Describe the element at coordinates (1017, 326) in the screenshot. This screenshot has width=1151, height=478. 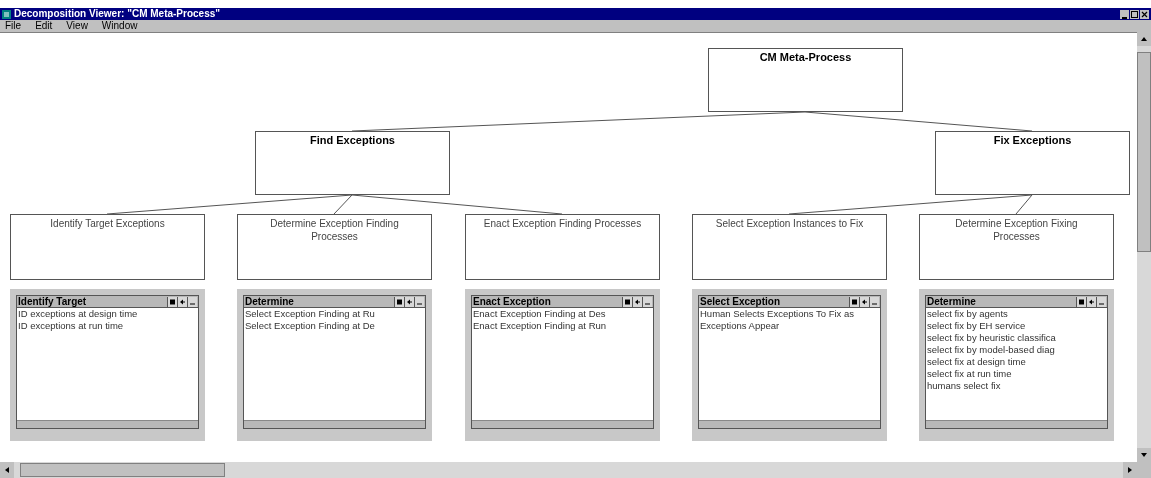
I see `list-item: select fix by EH service` at that location.